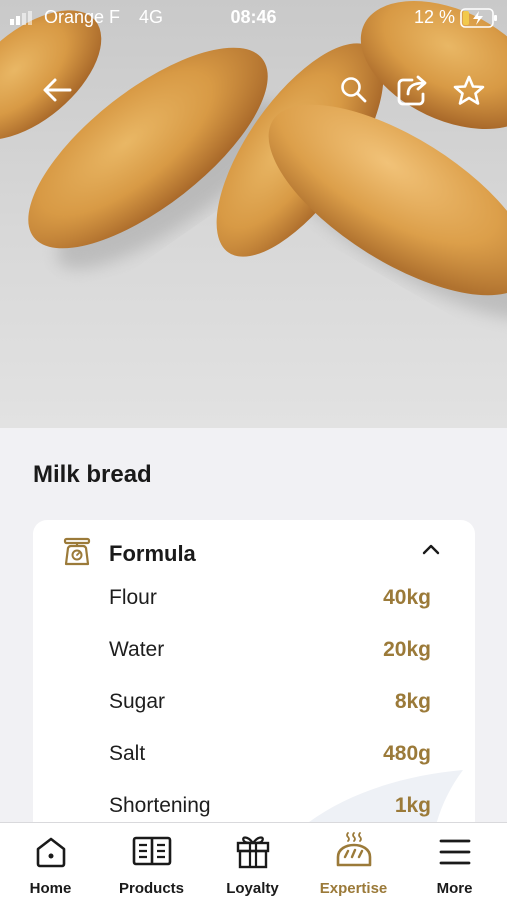 Image resolution: width=507 pixels, height=900 pixels. What do you see at coordinates (478, 18) in the screenshot?
I see `battery-icon` at bounding box center [478, 18].